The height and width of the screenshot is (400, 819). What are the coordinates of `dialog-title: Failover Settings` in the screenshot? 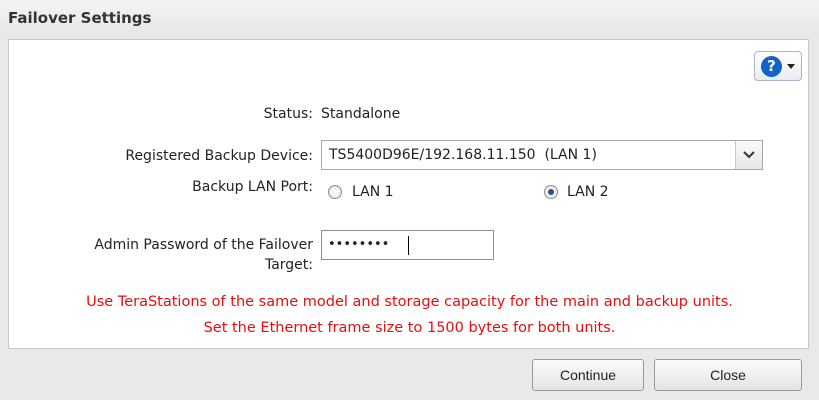 It's located at (80, 18).